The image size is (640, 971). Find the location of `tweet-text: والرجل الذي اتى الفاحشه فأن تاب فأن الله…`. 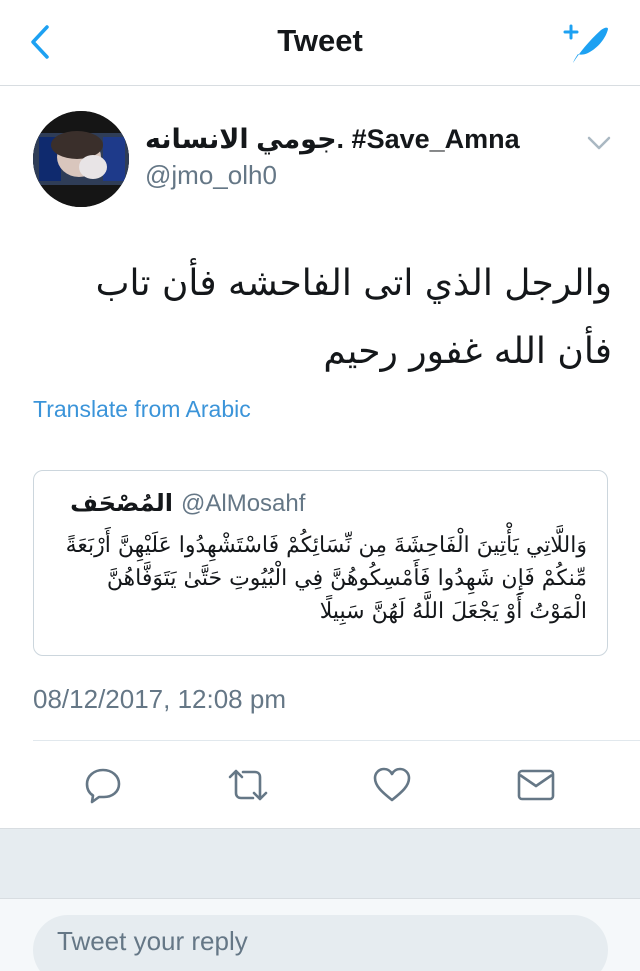

tweet-text: والرجل الذي اتى الفاحشه فأن تاب فأن الله… is located at coordinates (353, 317).